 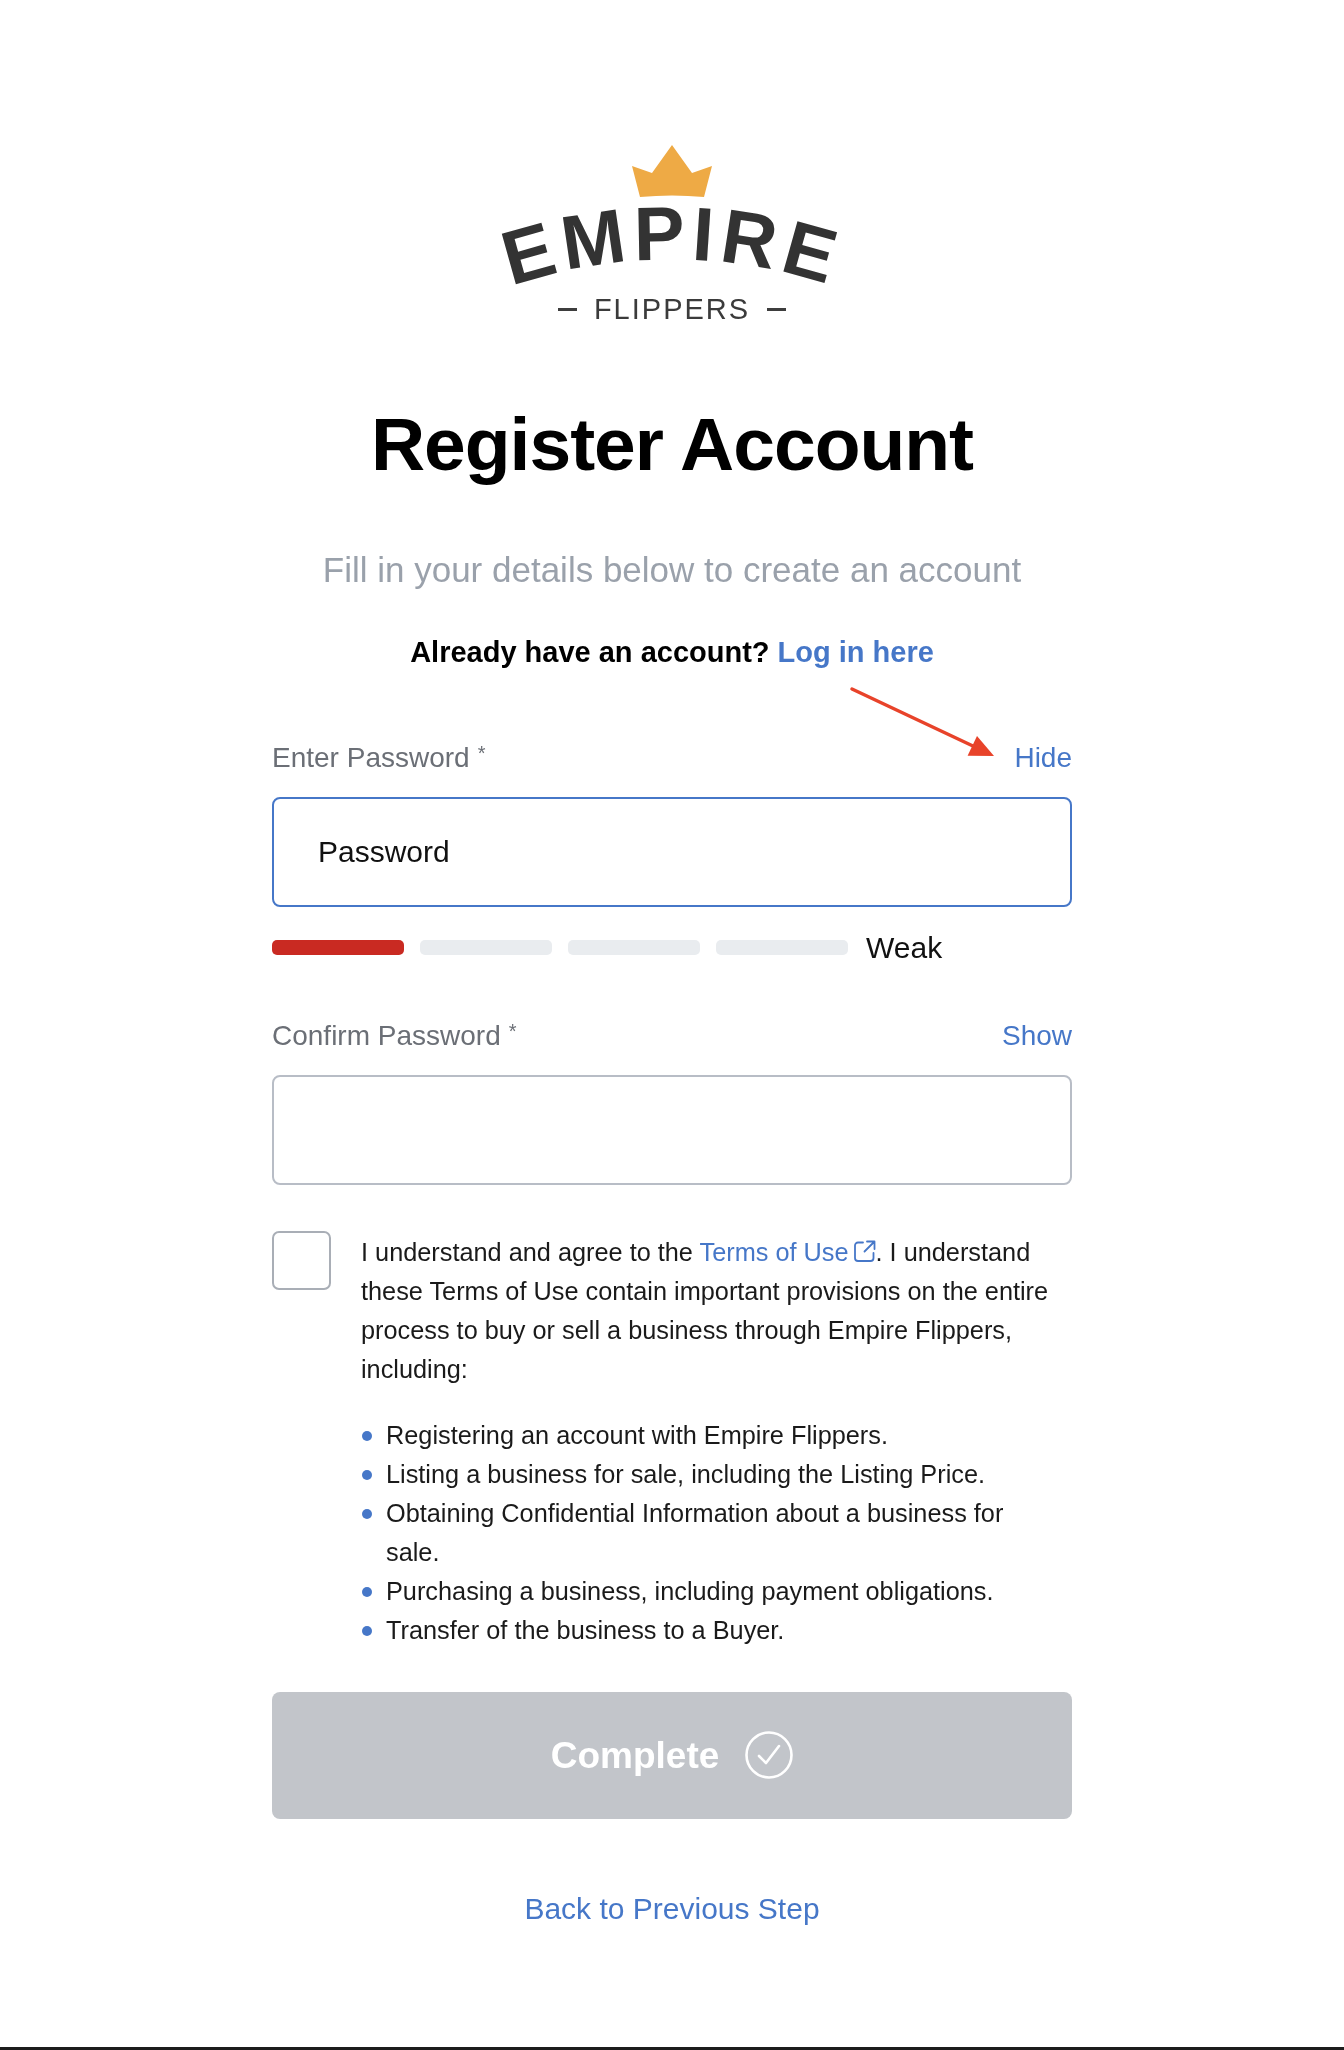 What do you see at coordinates (864, 1251) in the screenshot?
I see `external-link-icon` at bounding box center [864, 1251].